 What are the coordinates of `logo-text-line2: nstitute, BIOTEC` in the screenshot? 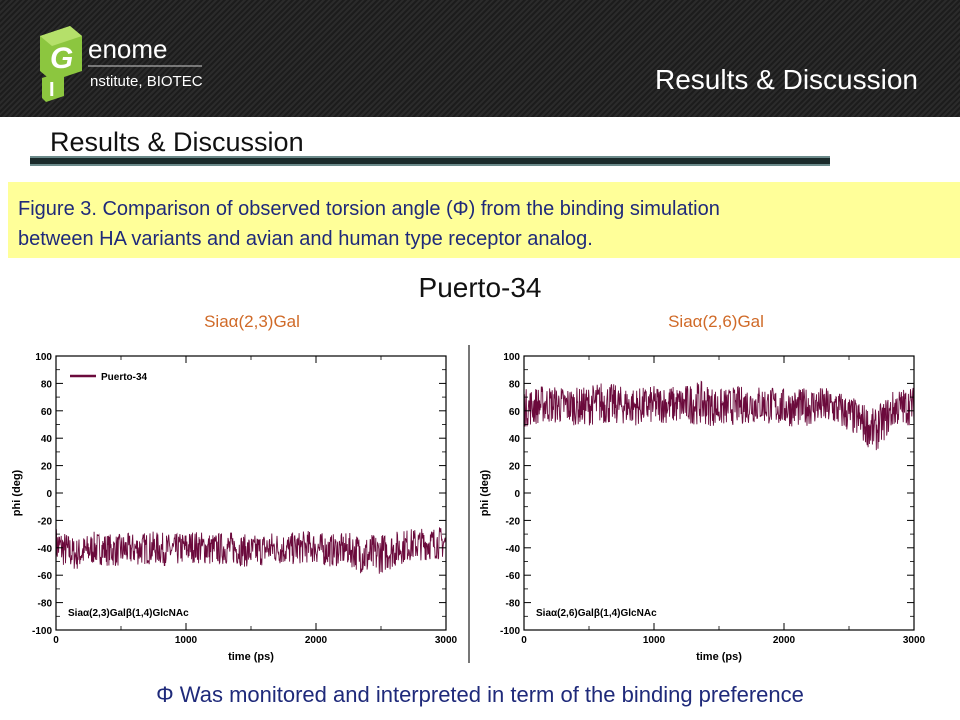 It's located at (146, 81).